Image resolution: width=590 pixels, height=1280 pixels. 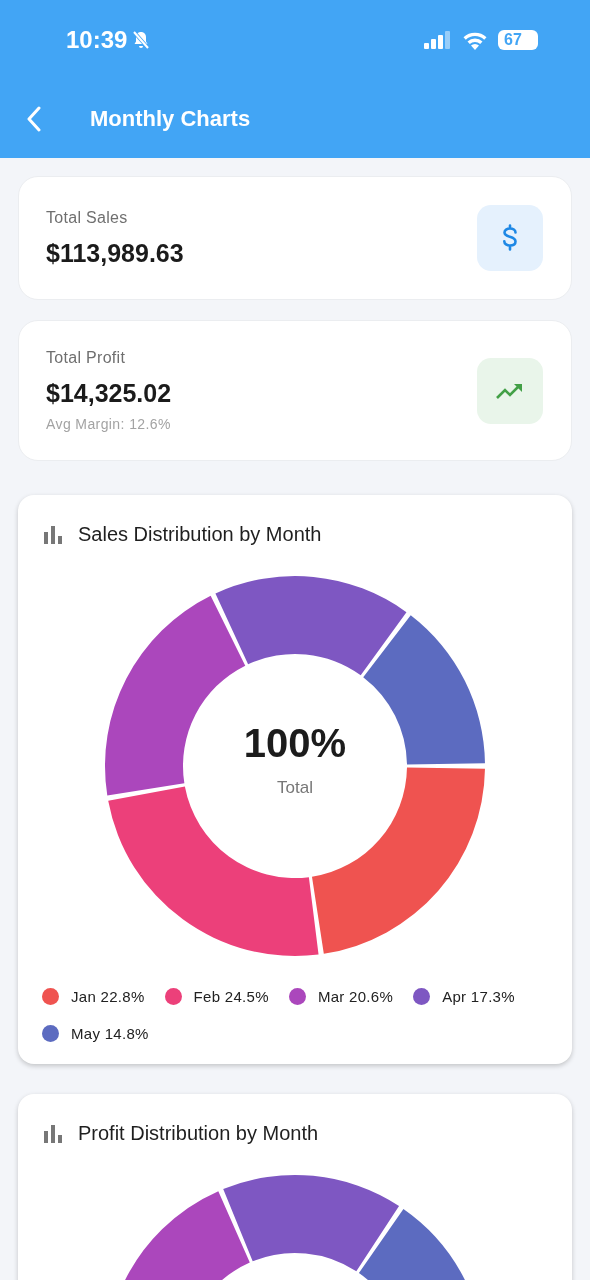 I want to click on legend-label: Apr 17.3%, so click(x=478, y=996).